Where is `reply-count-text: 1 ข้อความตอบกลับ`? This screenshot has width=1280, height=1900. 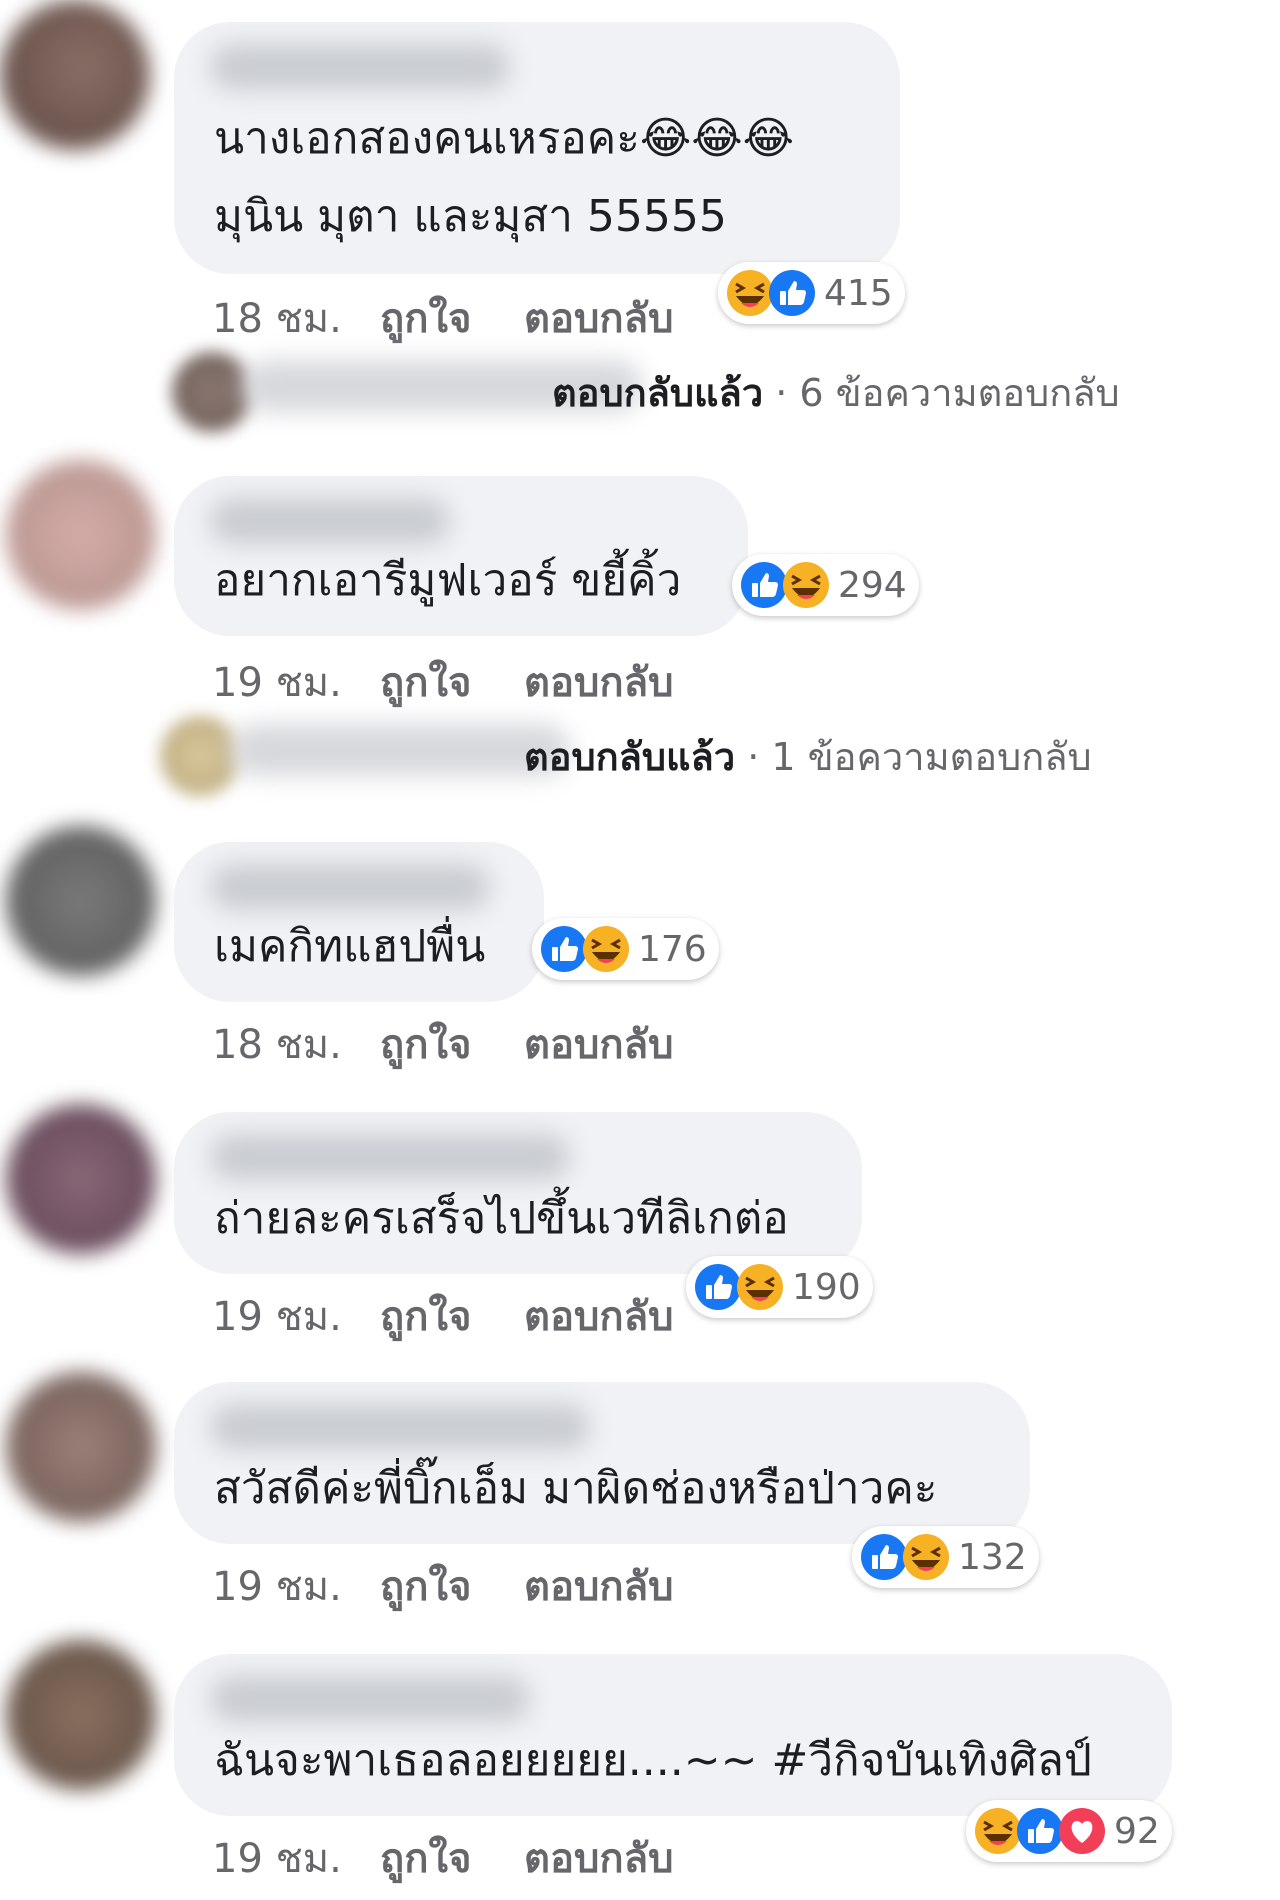 reply-count-text: 1 ข้อความตอบกลับ is located at coordinates (931, 757).